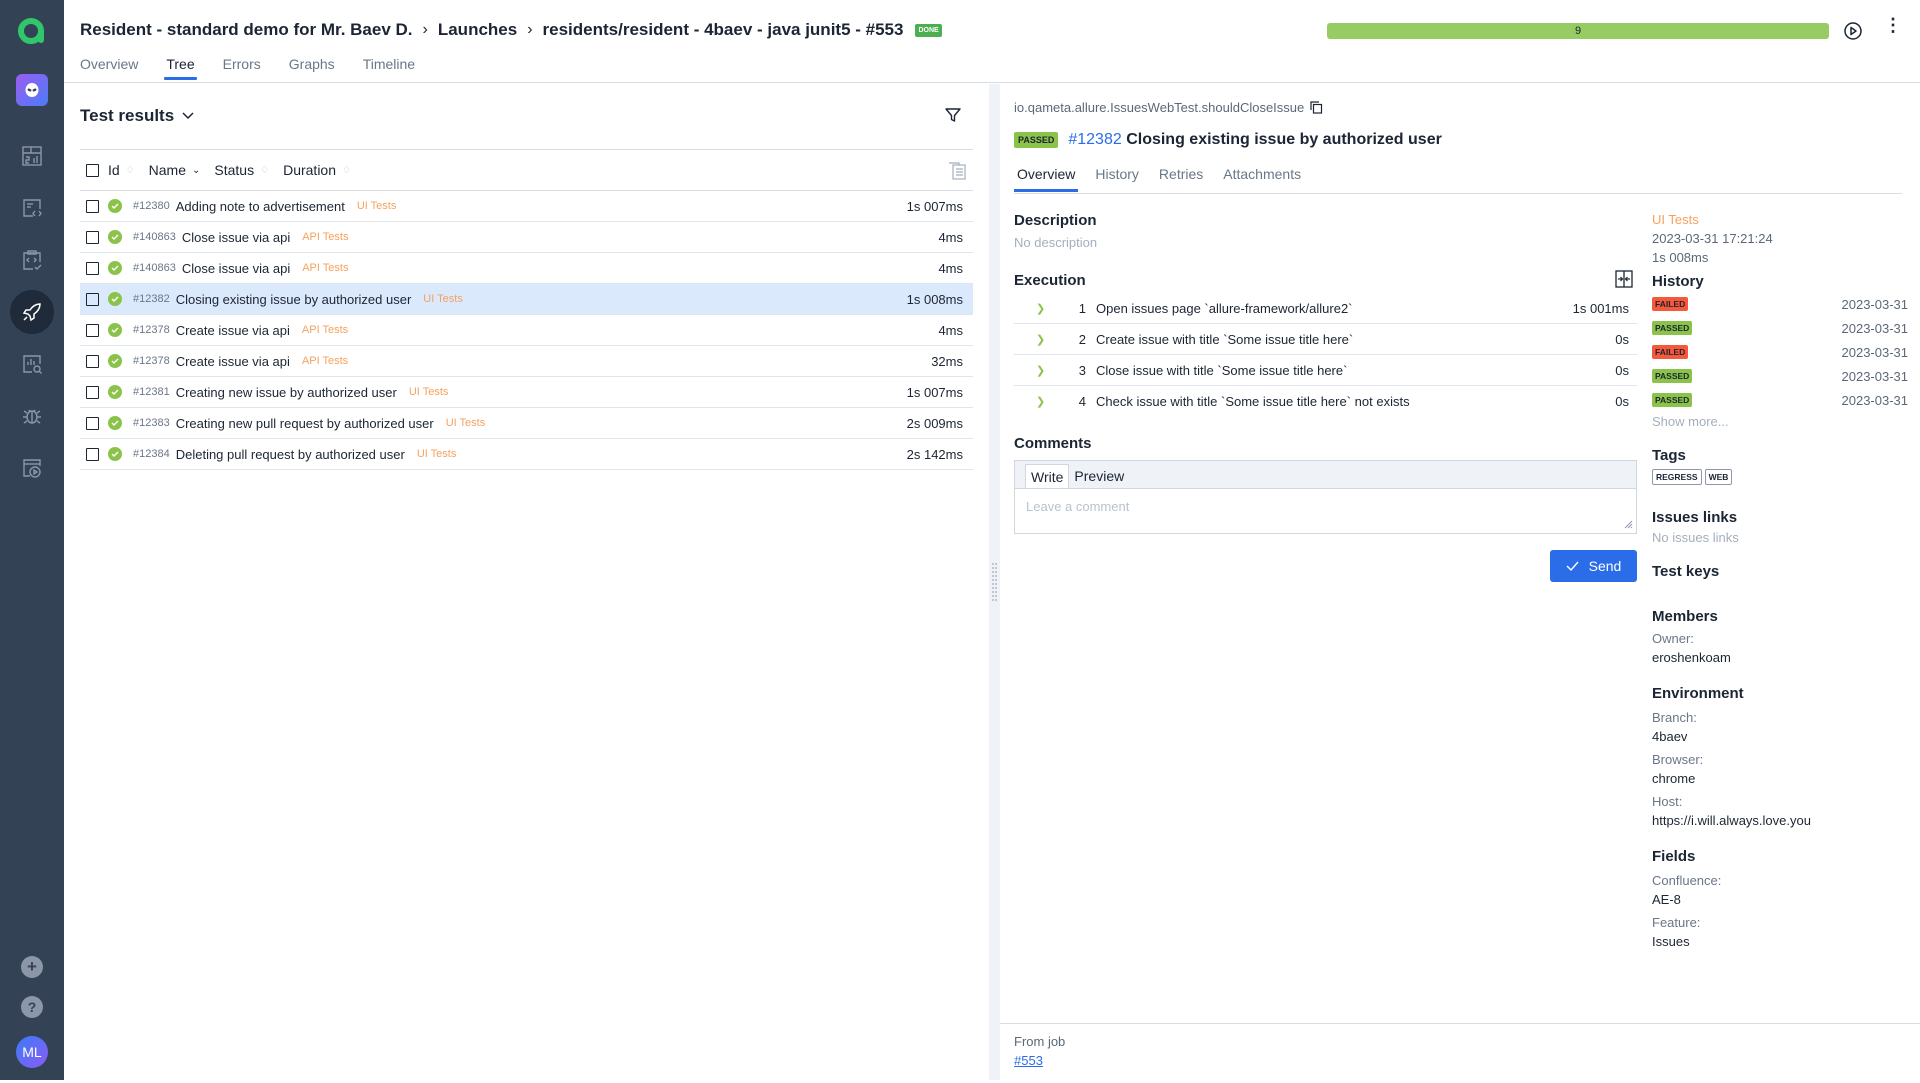 The image size is (1920, 1083). What do you see at coordinates (92, 170) in the screenshot?
I see `select-all-checkbox` at bounding box center [92, 170].